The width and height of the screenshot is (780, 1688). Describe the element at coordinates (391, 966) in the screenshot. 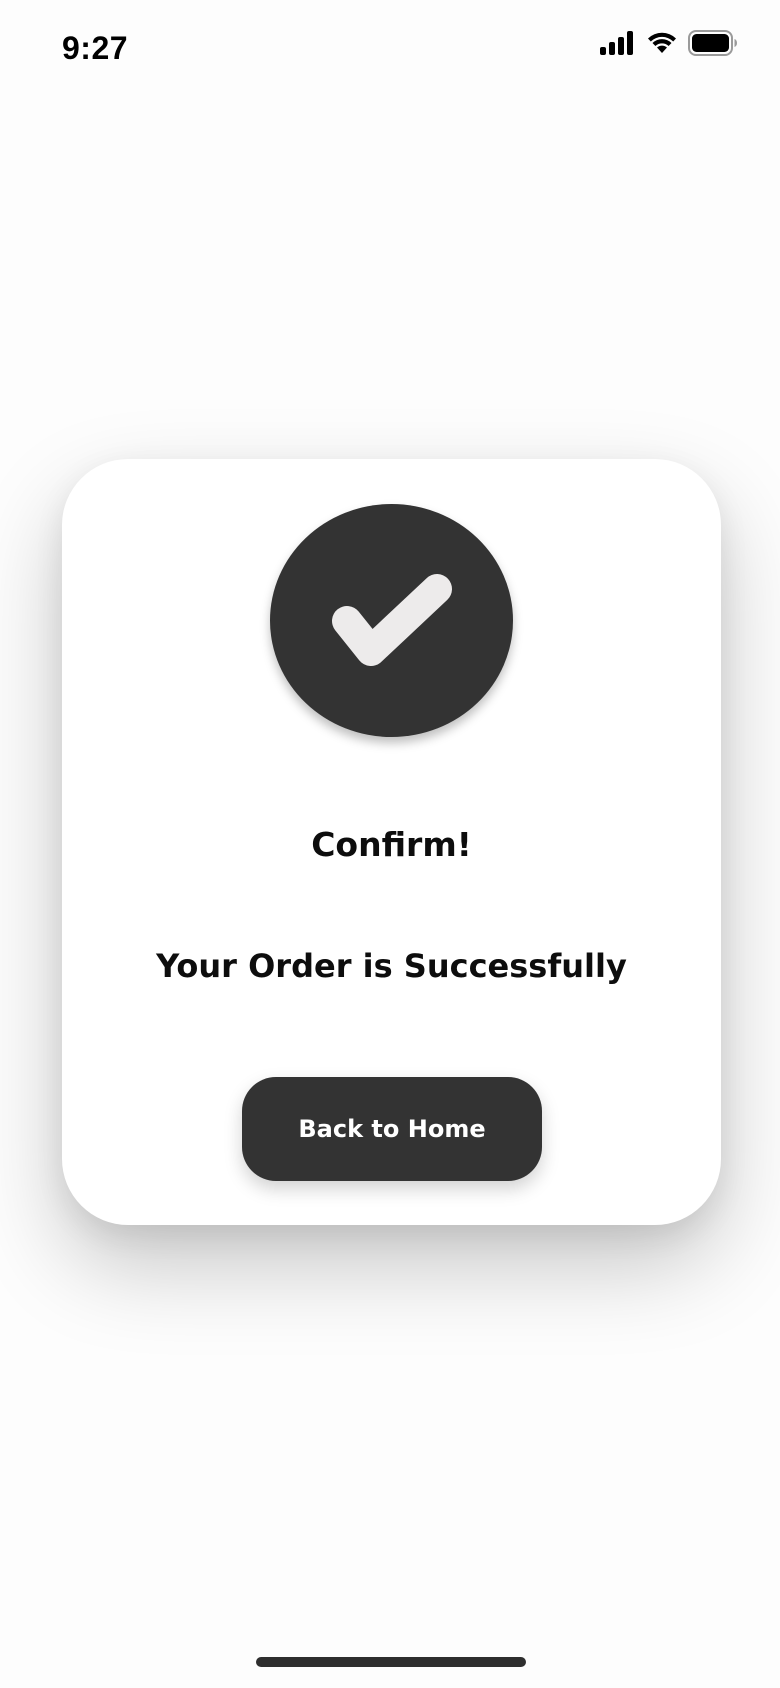

I see `order-success-message: Your Order is Successfully` at that location.